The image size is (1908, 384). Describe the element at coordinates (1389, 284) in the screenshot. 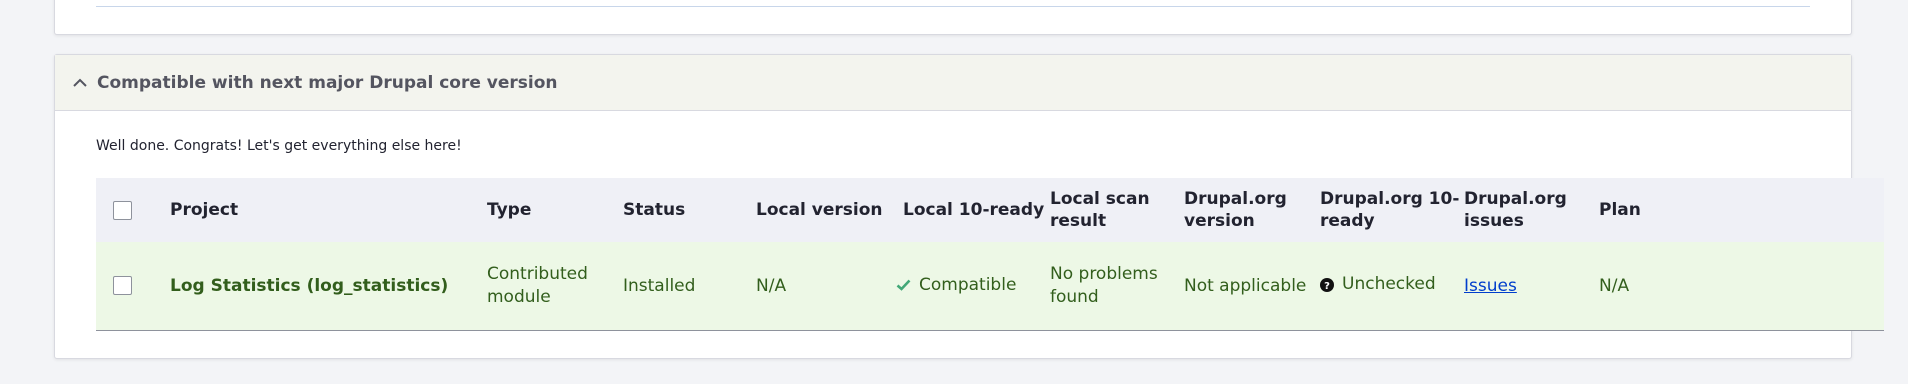

I see `drupal-org-10-ready: Unchecked` at that location.